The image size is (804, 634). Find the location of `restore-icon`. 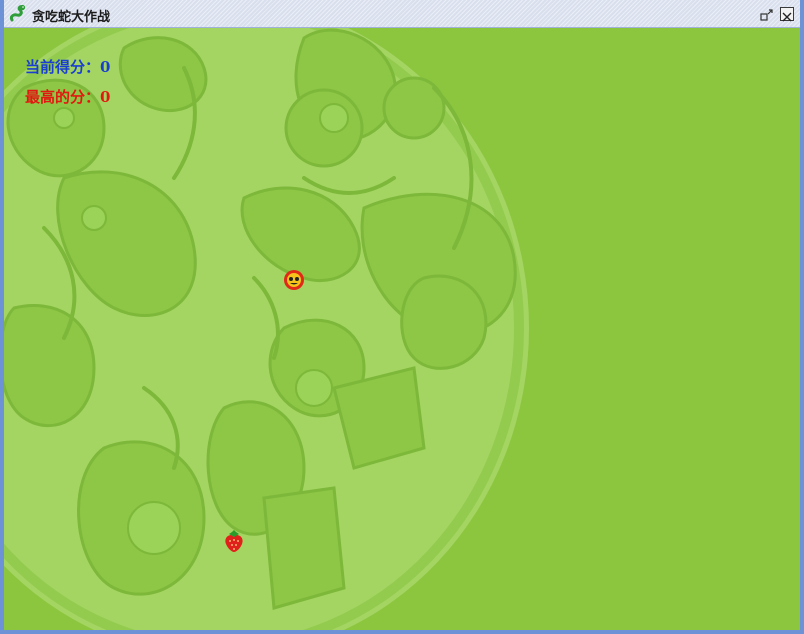

restore-icon is located at coordinates (767, 14).